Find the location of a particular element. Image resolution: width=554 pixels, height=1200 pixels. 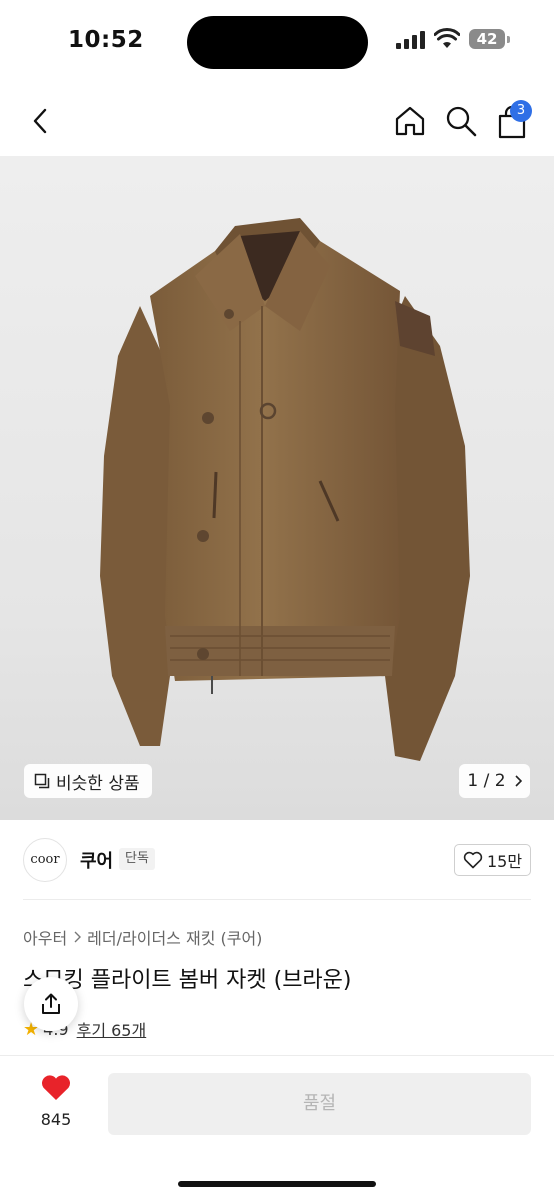

similar-products-label: 비슷한 상품 is located at coordinates (98, 783).